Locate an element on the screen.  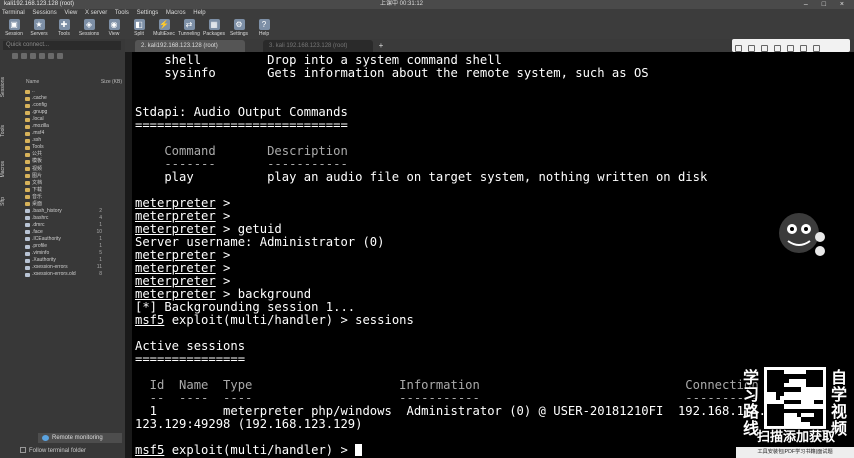
shape-icon is located at coordinates (764, 48).